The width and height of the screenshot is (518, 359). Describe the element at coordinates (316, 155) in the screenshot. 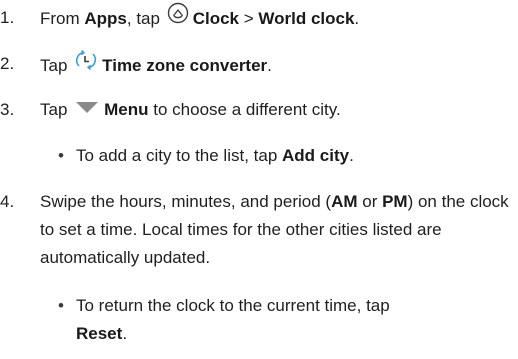

I see `add-city-label: Add city` at that location.